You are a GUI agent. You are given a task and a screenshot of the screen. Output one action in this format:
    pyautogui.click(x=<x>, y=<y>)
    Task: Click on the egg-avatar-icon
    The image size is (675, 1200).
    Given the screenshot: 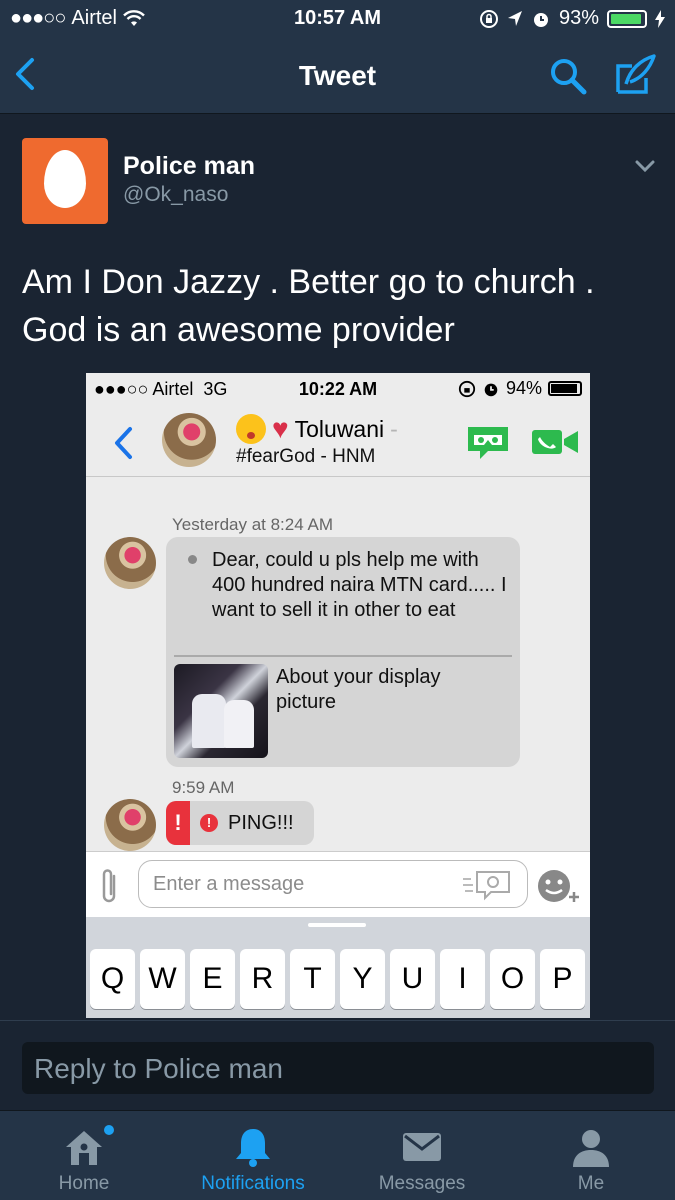 What is the action you would take?
    pyautogui.click(x=65, y=179)
    